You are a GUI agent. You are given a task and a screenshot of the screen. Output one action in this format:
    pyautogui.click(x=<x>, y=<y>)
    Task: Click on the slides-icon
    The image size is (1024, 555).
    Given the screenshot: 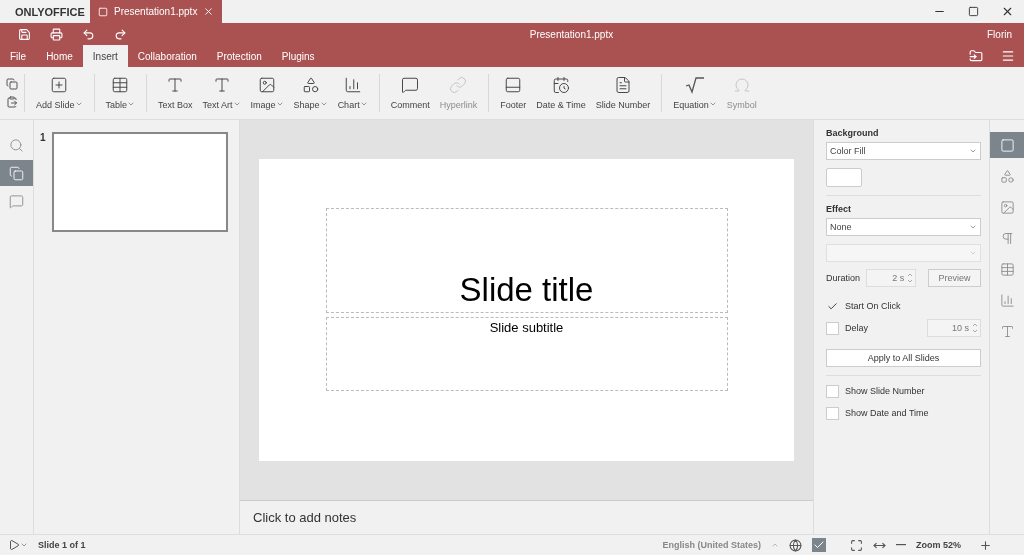 What is the action you would take?
    pyautogui.click(x=16, y=173)
    